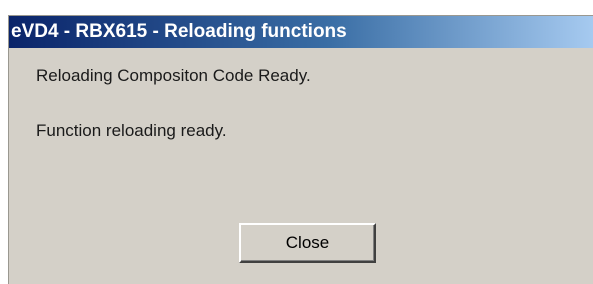 This screenshot has height=284, width=593. Describe the element at coordinates (179, 31) in the screenshot. I see `window-title: eVD4 - RBX615 - Reloading functions` at that location.